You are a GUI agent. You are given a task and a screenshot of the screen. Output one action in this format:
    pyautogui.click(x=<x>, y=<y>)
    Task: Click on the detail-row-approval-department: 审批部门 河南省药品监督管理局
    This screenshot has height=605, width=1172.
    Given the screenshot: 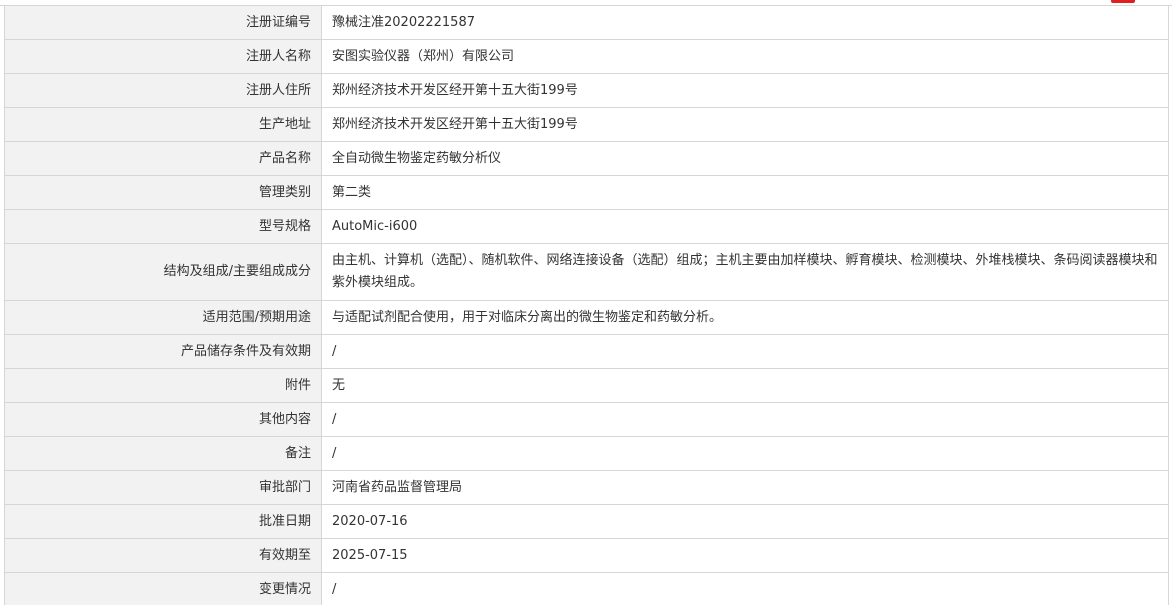 What is the action you would take?
    pyautogui.click(x=586, y=487)
    